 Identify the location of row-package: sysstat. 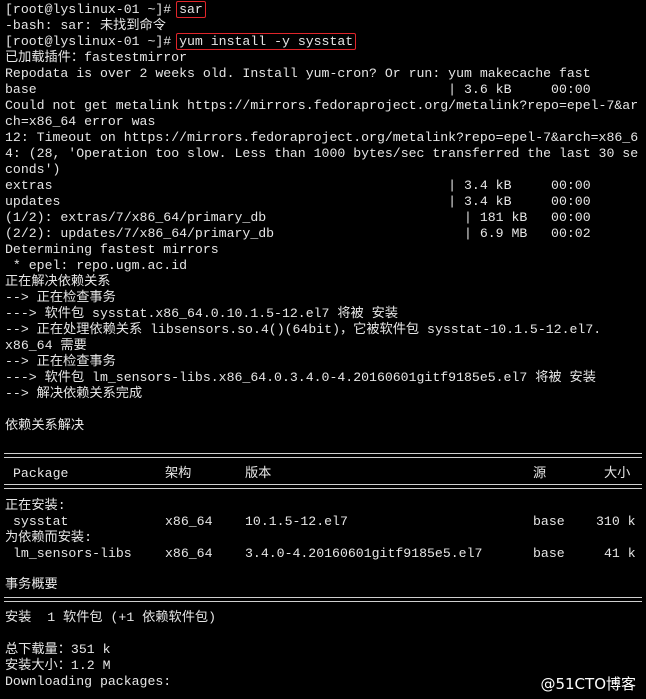
(41, 521).